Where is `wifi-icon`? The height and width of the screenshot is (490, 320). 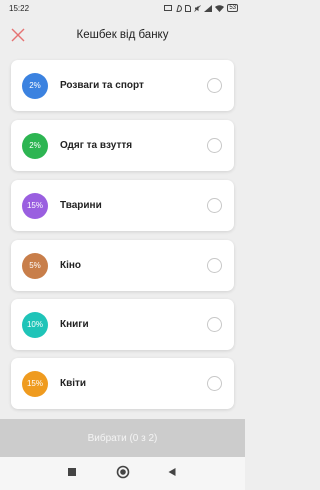 wifi-icon is located at coordinates (220, 8).